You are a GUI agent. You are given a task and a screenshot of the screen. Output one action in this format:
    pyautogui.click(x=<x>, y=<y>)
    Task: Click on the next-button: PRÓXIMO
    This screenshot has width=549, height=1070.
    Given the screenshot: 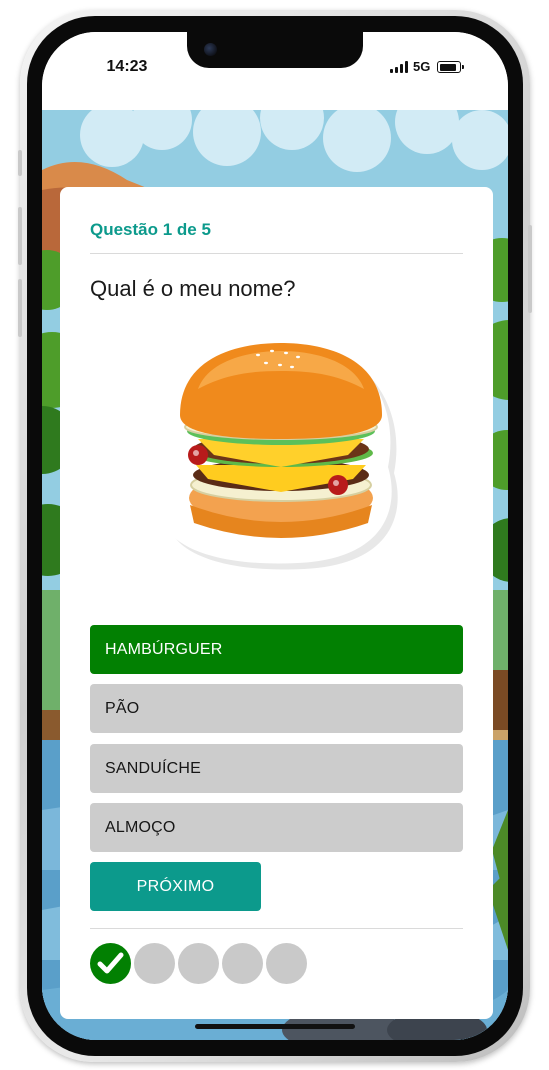 What is the action you would take?
    pyautogui.click(x=175, y=886)
    